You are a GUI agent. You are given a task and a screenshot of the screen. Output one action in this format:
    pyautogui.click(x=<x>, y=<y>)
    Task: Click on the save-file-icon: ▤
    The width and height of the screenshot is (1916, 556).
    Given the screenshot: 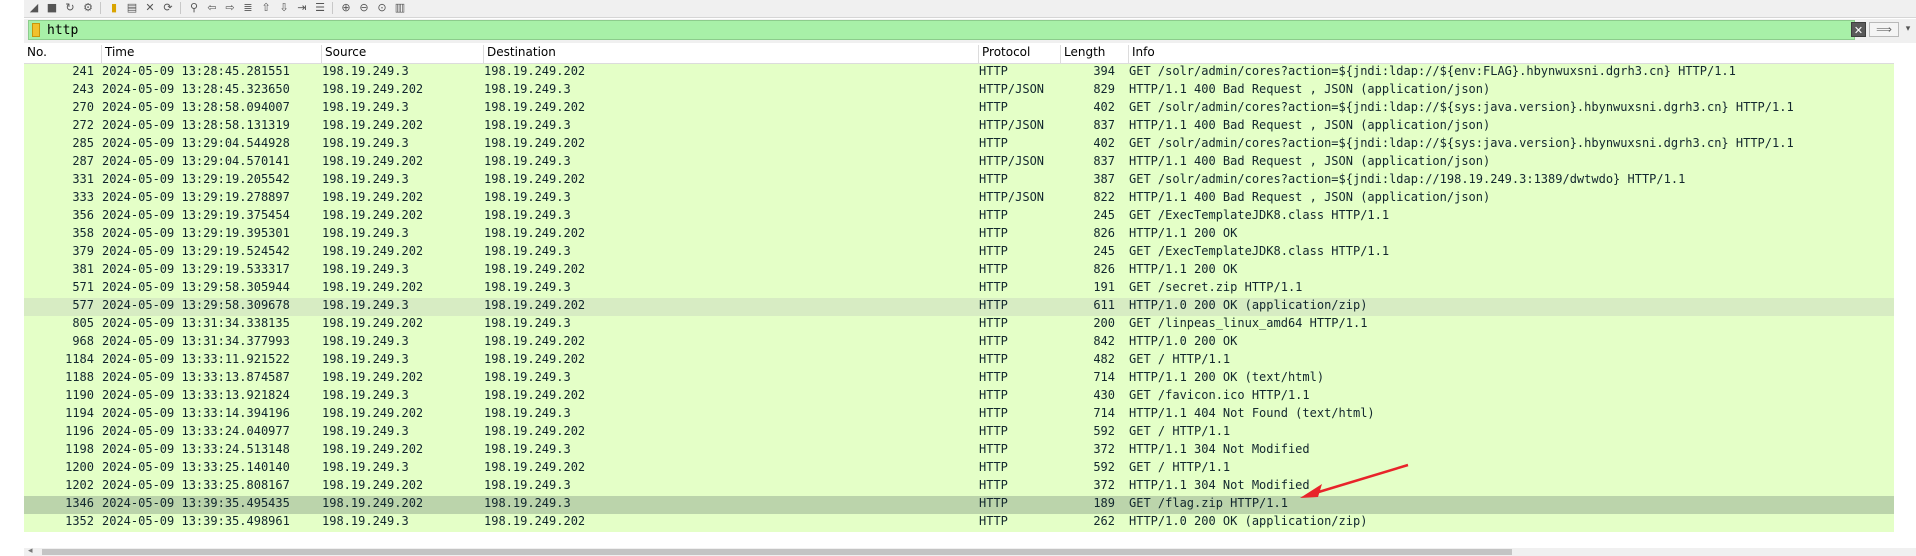 What is the action you would take?
    pyautogui.click(x=132, y=7)
    